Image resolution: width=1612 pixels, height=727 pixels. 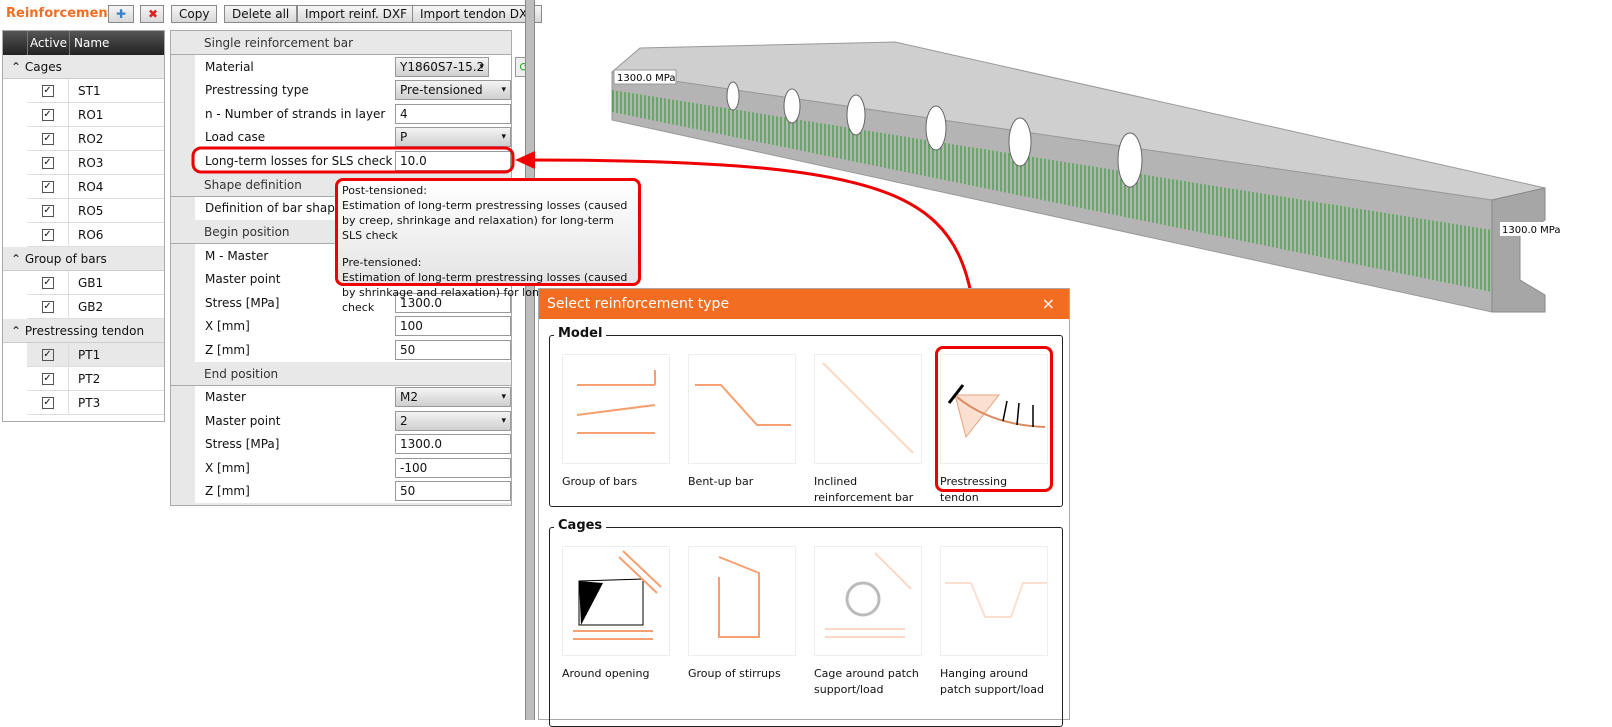 What do you see at coordinates (721, 481) in the screenshot?
I see `card-label: Bent-up bar` at bounding box center [721, 481].